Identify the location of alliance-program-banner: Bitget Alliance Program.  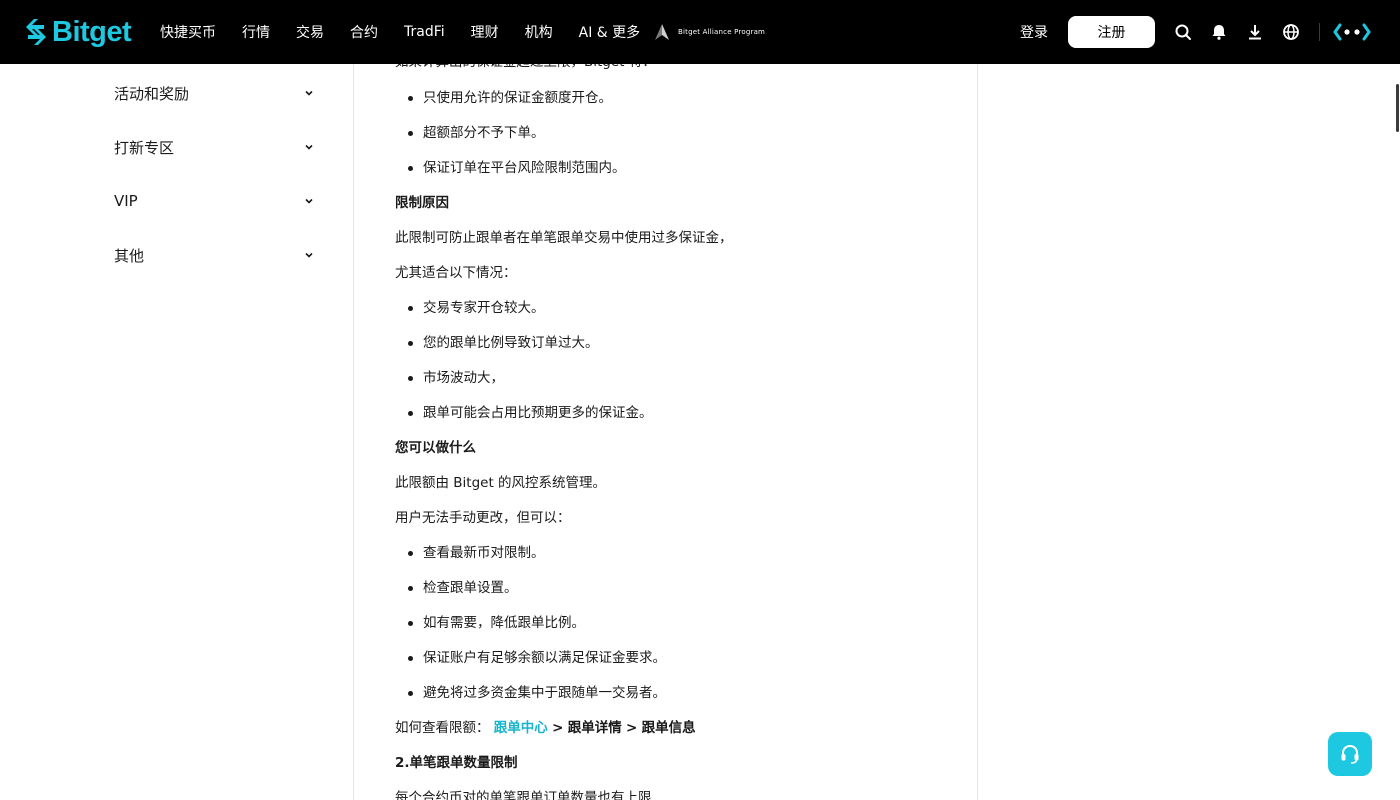
(709, 32).